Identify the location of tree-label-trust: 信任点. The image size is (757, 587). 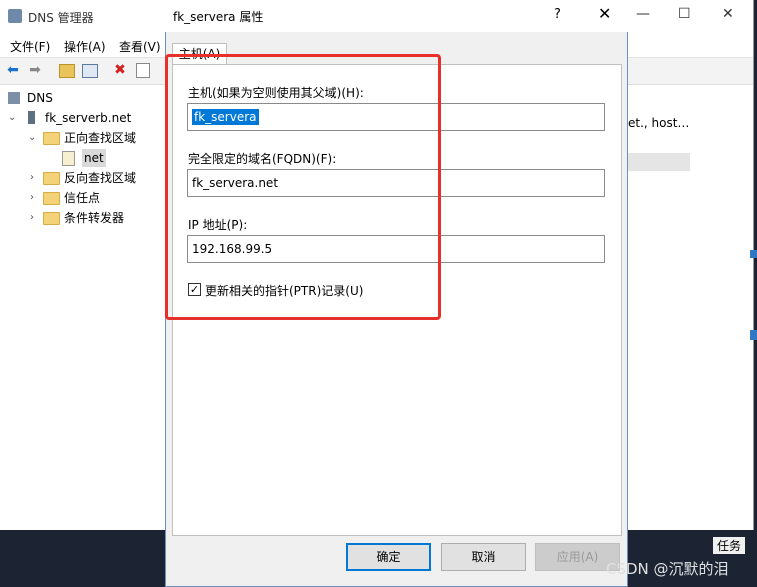
(82, 198).